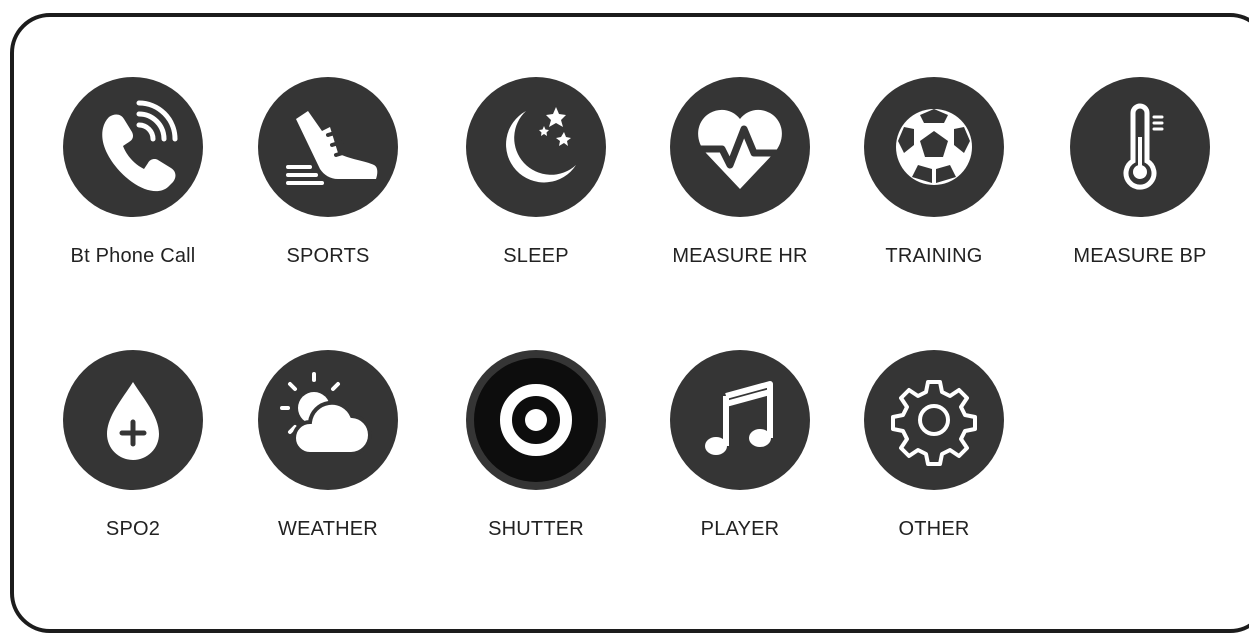  I want to click on phone-call-icon, so click(133, 147).